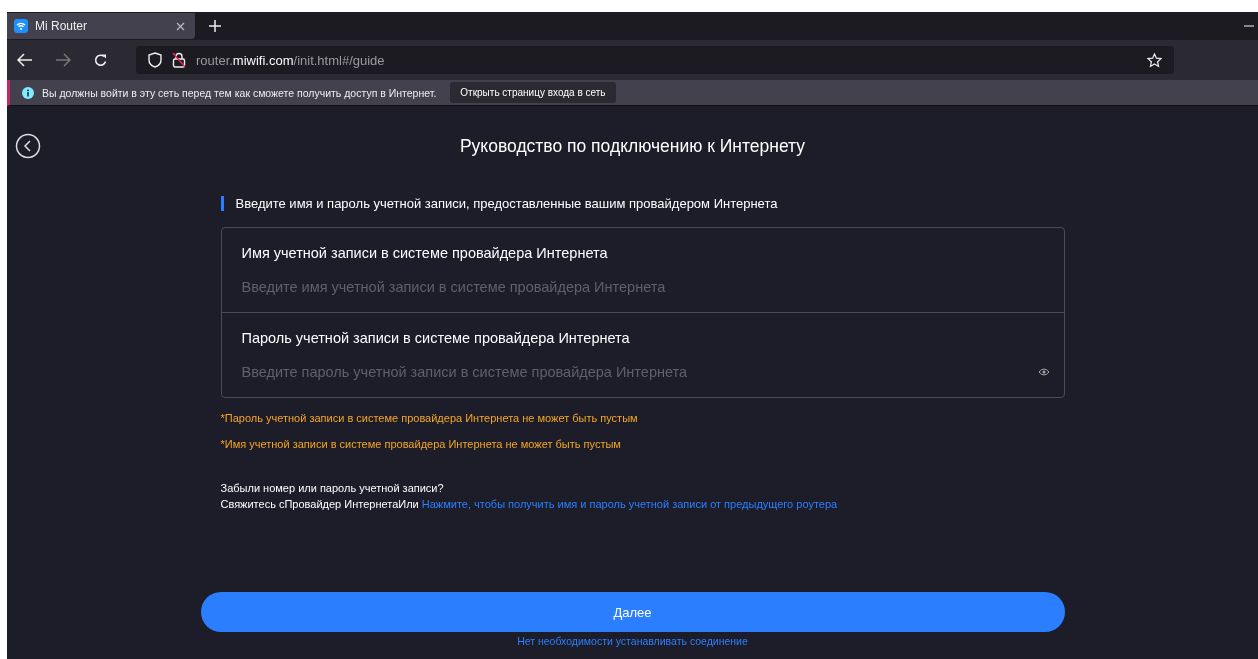  I want to click on field-label: Имя учетной записи в системе провайдера Интернета, so click(424, 252).